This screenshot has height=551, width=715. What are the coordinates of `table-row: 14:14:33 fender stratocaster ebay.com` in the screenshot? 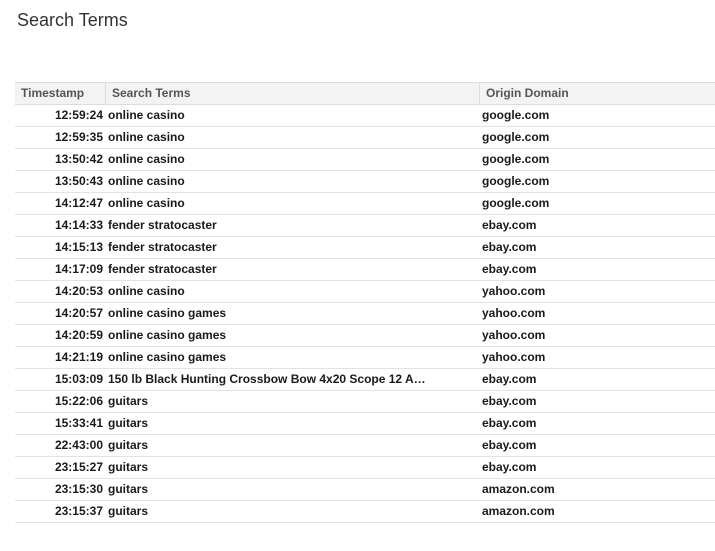 It's located at (365, 226).